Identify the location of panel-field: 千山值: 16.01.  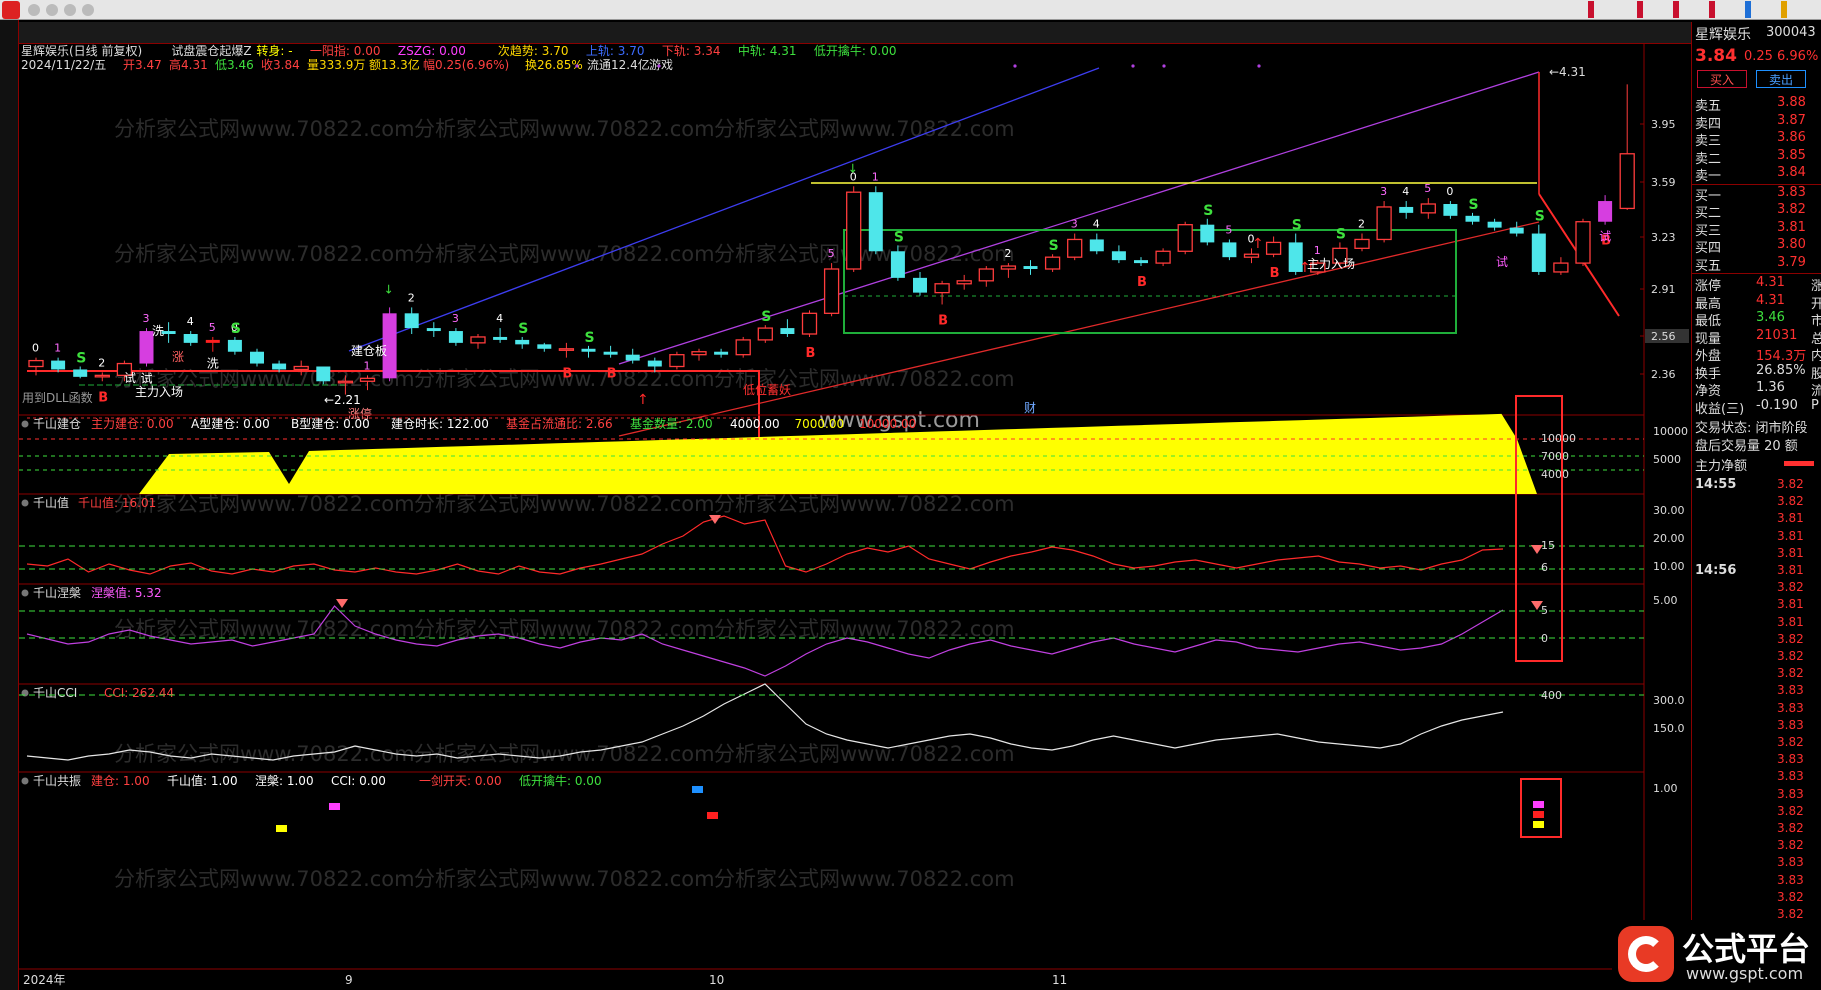
(117, 502).